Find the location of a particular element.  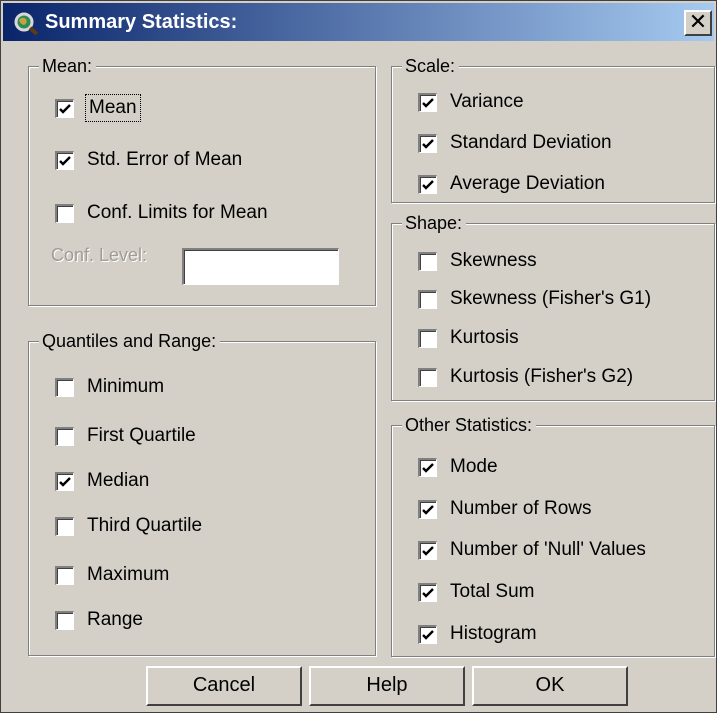

mode-checkbox-label: Mode is located at coordinates (474, 466).